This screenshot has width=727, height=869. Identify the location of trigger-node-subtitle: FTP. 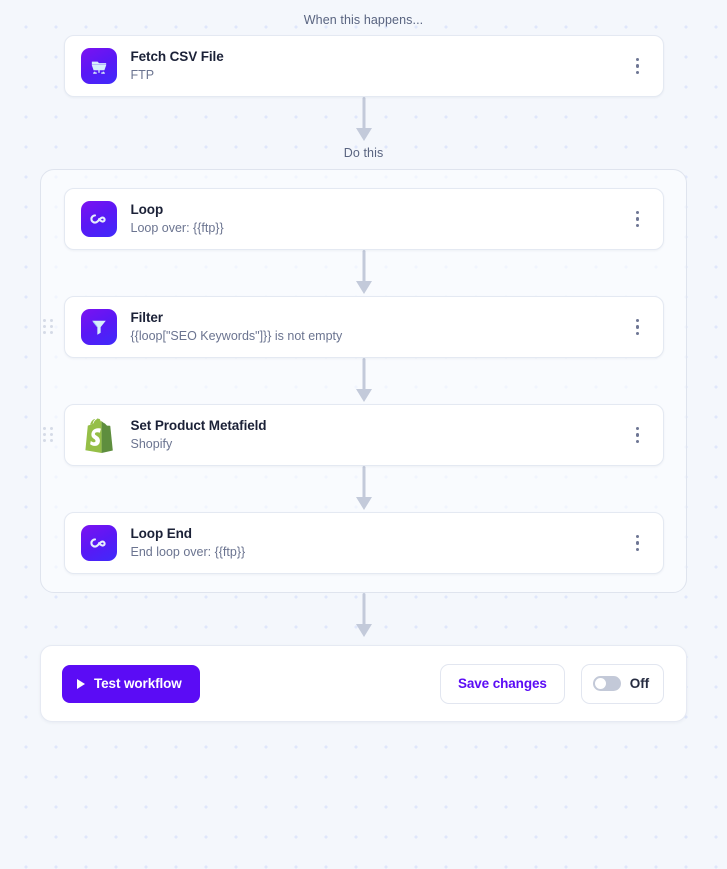
(142, 75).